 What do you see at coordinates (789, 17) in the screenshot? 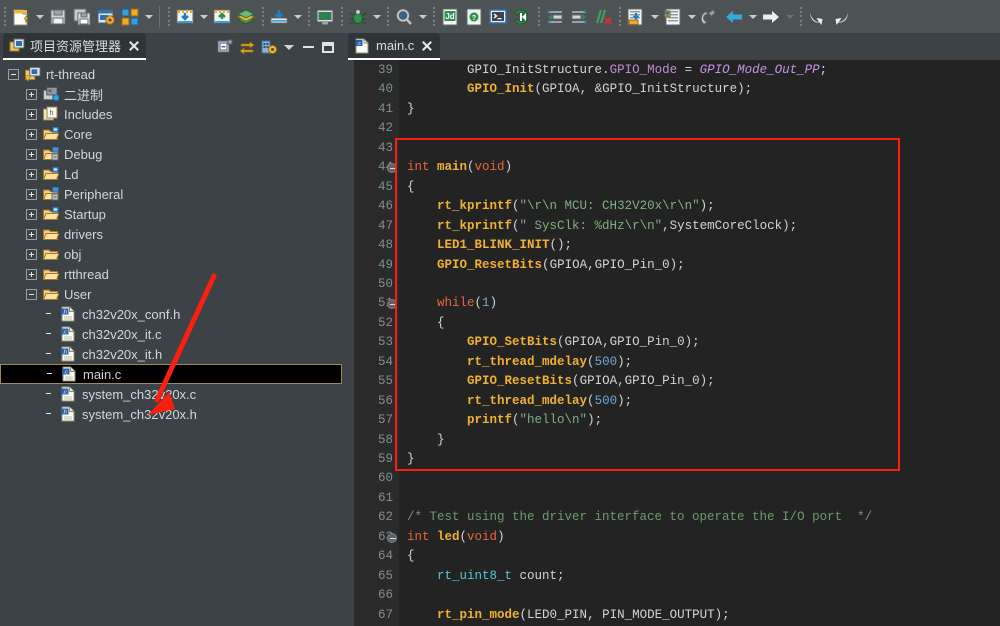
I see `forward-dropdown` at bounding box center [789, 17].